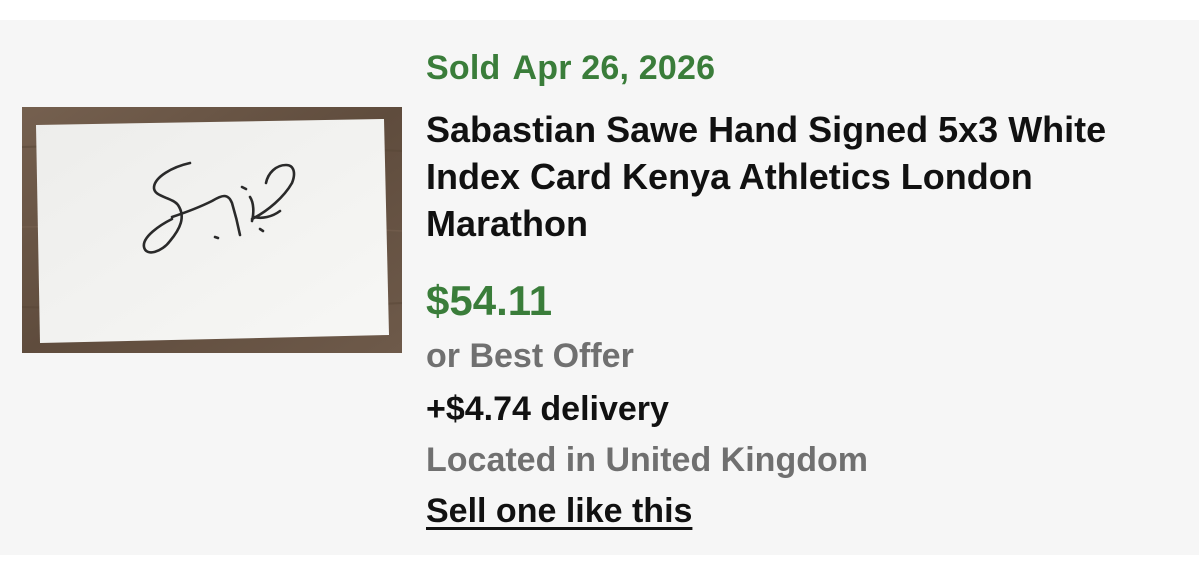 Image resolution: width=1199 pixels, height=567 pixels. What do you see at coordinates (530, 356) in the screenshot?
I see `best-offer-label: or Best Offer` at bounding box center [530, 356].